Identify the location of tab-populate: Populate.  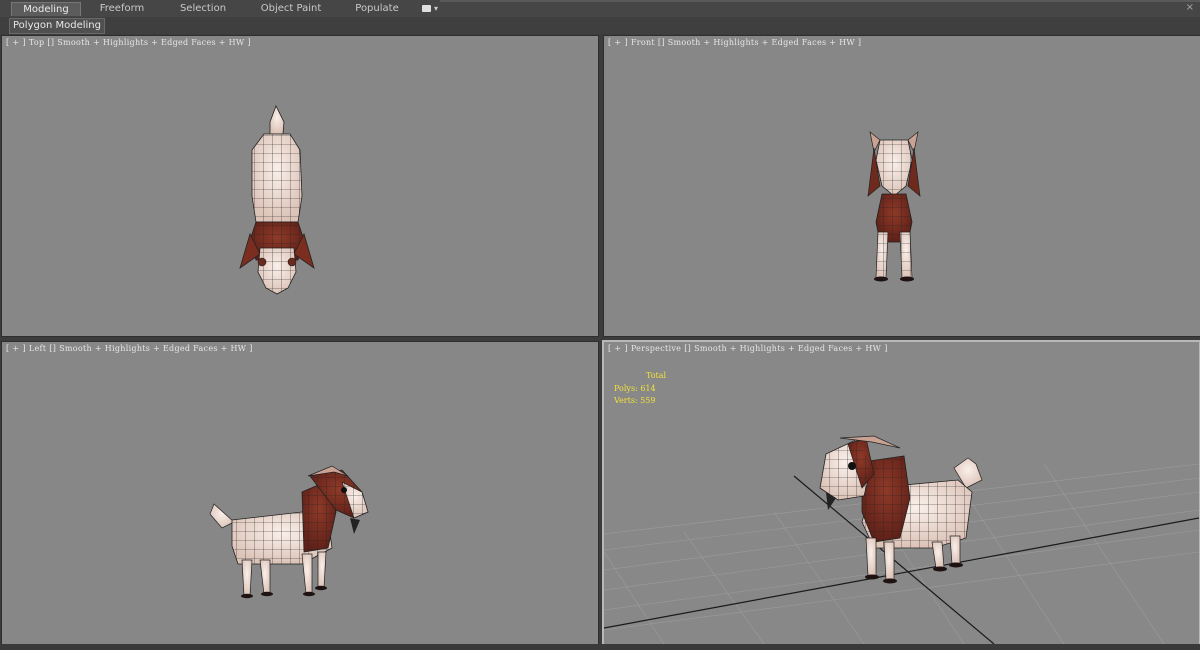
(377, 9).